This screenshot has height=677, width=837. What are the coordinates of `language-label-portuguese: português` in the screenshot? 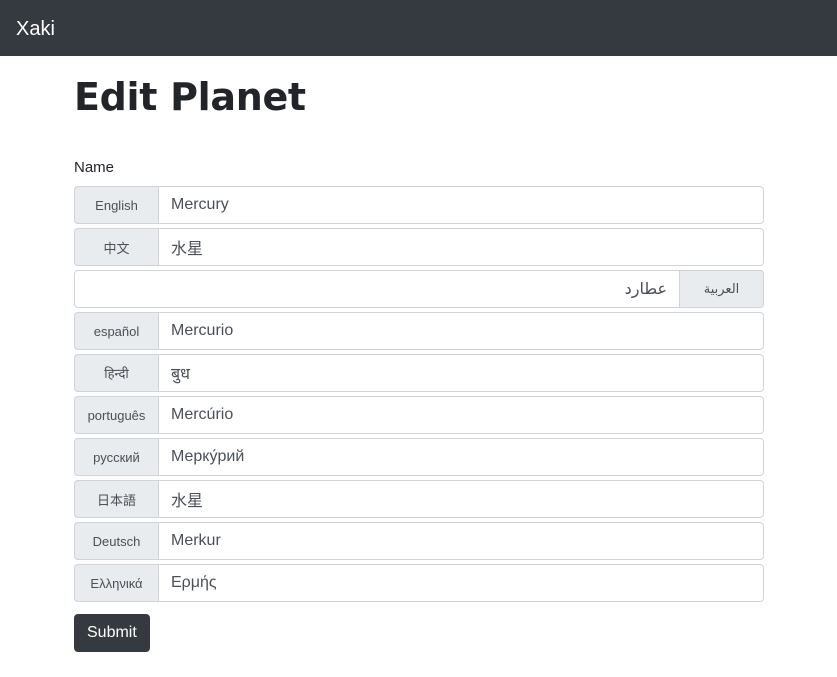 It's located at (116, 415).